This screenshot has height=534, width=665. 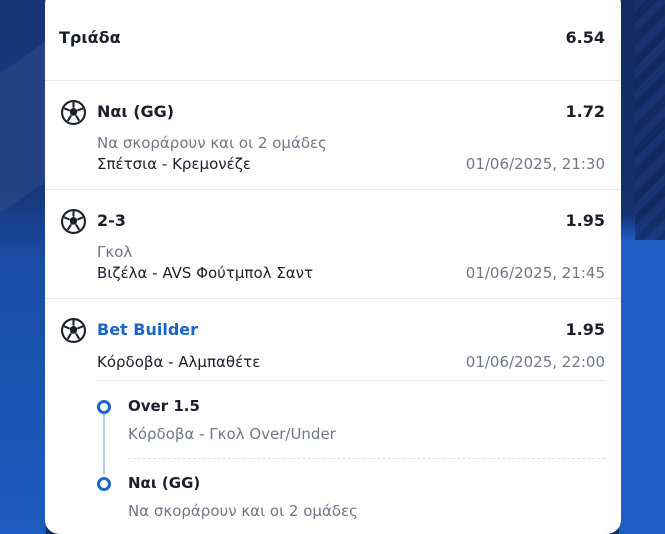 What do you see at coordinates (366, 458) in the screenshot?
I see `leg-divider` at bounding box center [366, 458].